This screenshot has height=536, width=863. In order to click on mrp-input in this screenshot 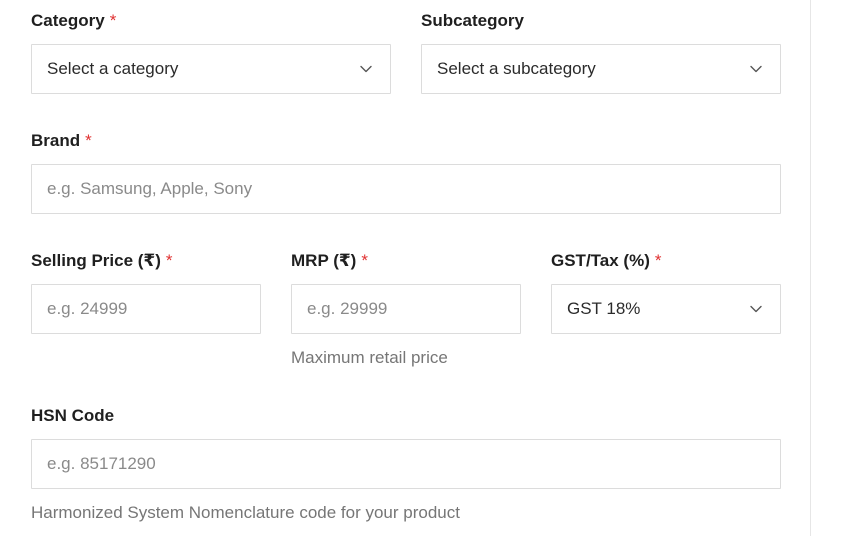, I will do `click(406, 309)`.